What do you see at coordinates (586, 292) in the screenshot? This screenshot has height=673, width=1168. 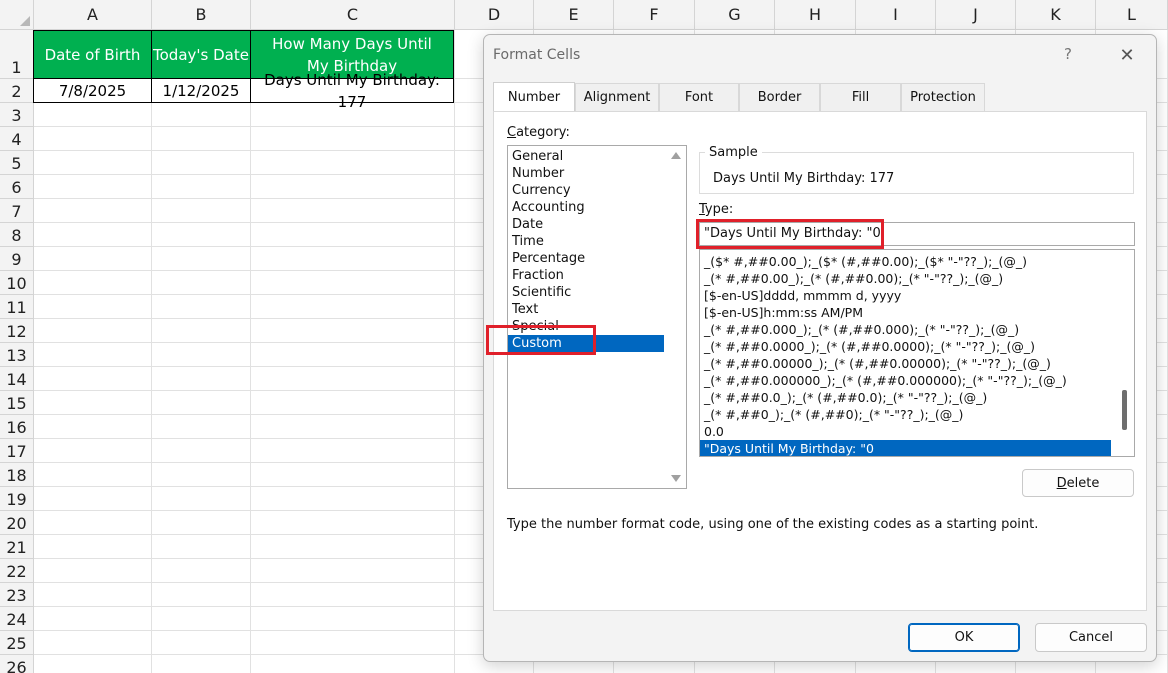 I see `category-item-scientific: Scientific` at bounding box center [586, 292].